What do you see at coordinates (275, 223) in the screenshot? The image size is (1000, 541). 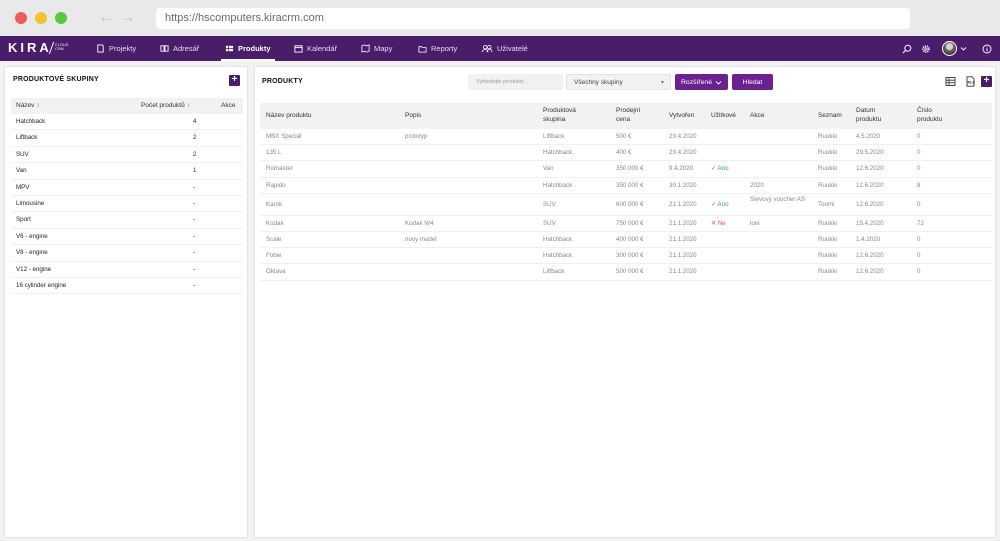 I see `cell-name: Kodak` at bounding box center [275, 223].